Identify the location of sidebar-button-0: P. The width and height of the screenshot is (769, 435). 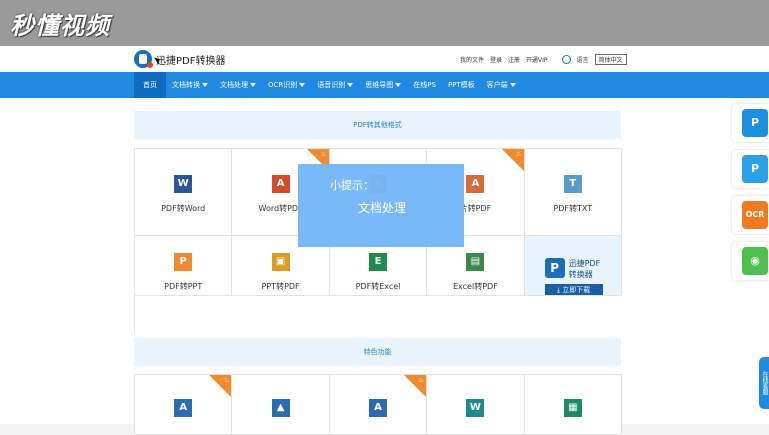
(750, 123).